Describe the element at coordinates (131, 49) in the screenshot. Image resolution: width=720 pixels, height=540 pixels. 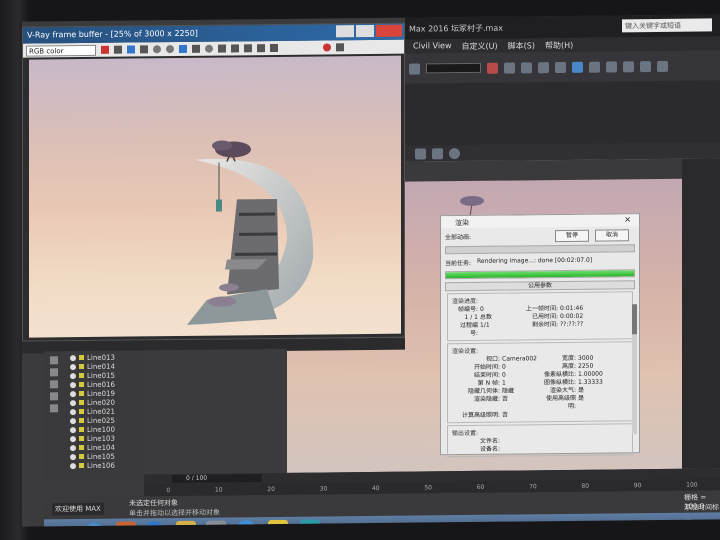
I see `blue-channel-icon` at that location.